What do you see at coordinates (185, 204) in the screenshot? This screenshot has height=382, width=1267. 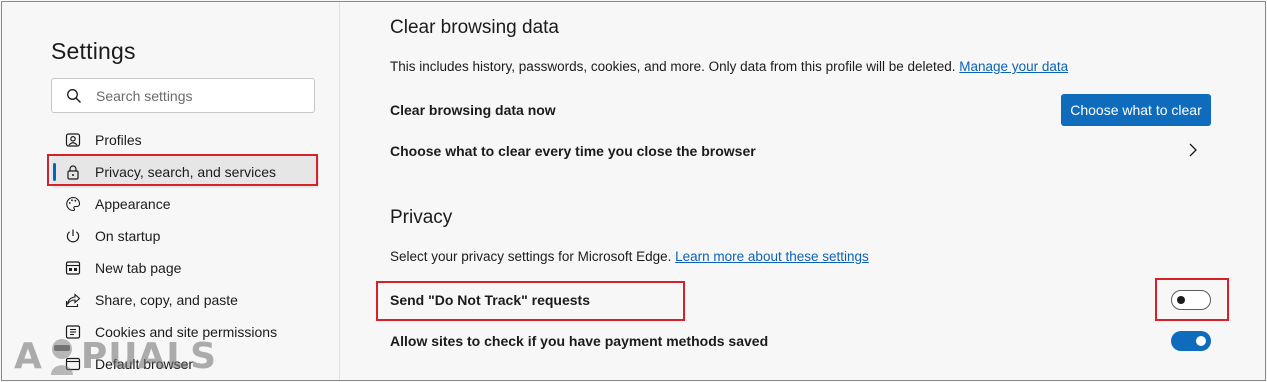 I see `sidebar-item-appearance: Appearance` at bounding box center [185, 204].